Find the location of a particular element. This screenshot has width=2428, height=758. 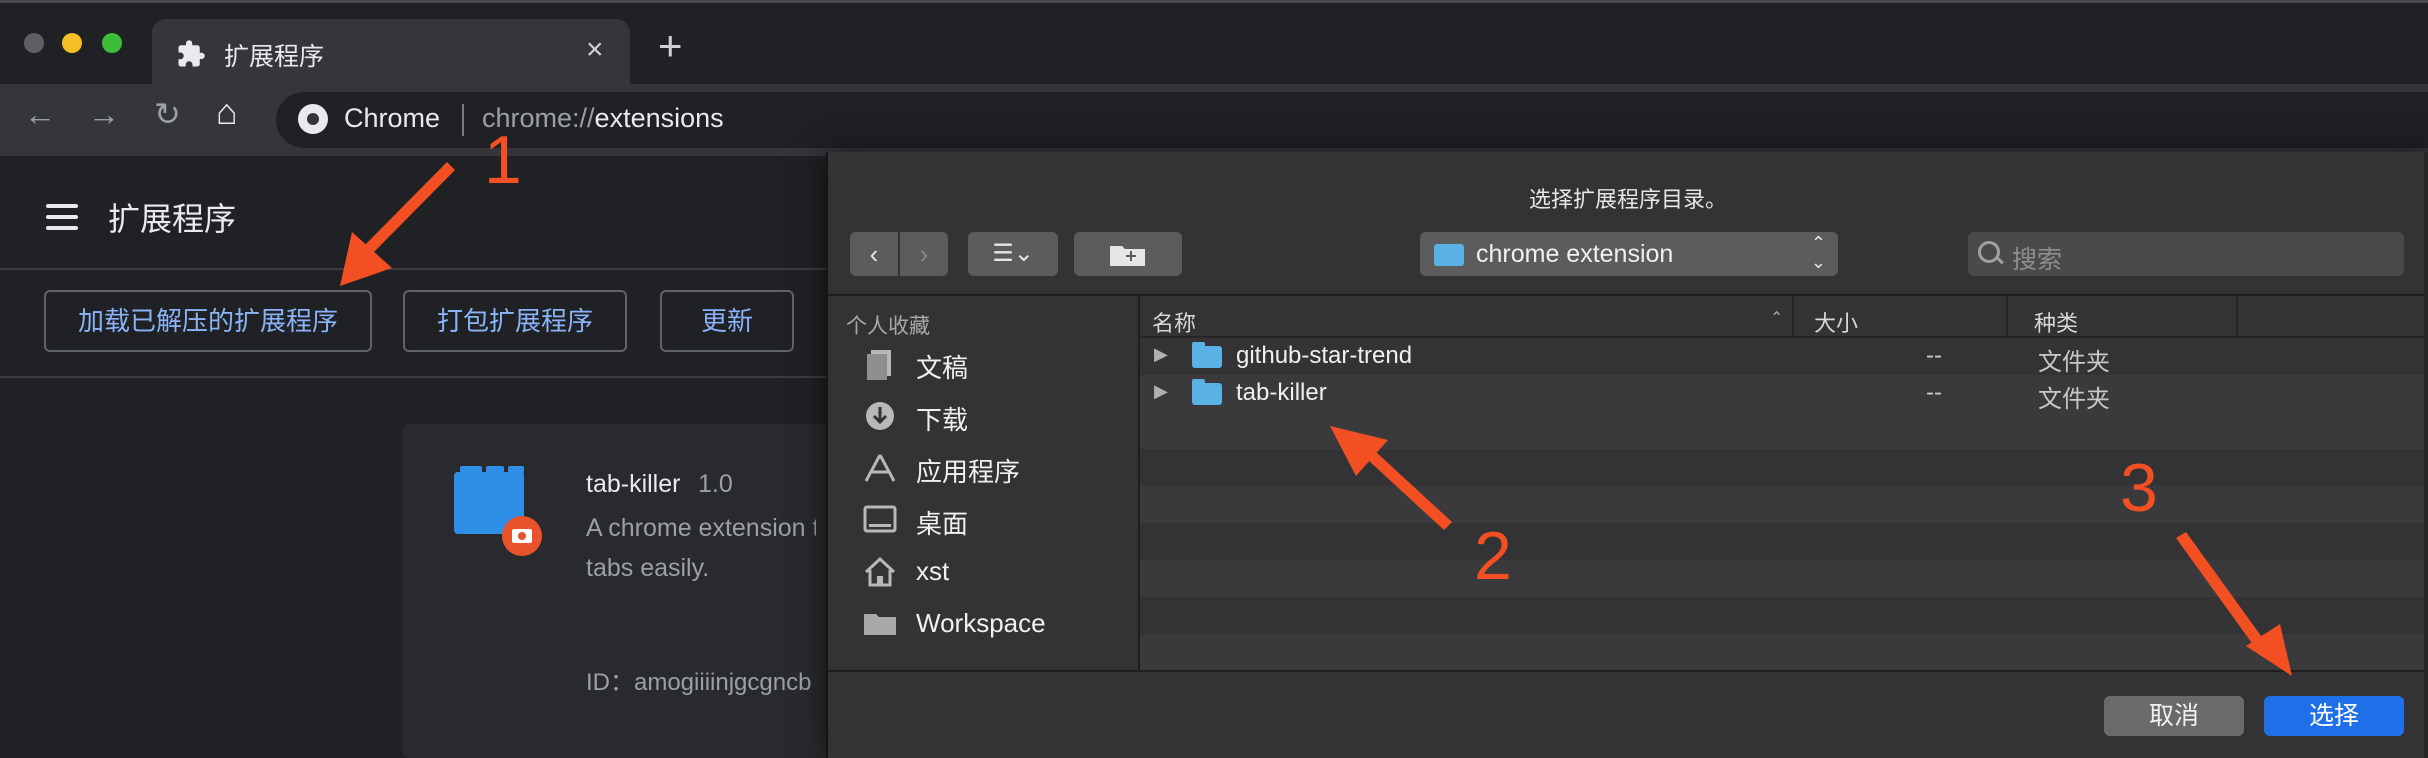

file-name: github-star-trend is located at coordinates (1324, 355).